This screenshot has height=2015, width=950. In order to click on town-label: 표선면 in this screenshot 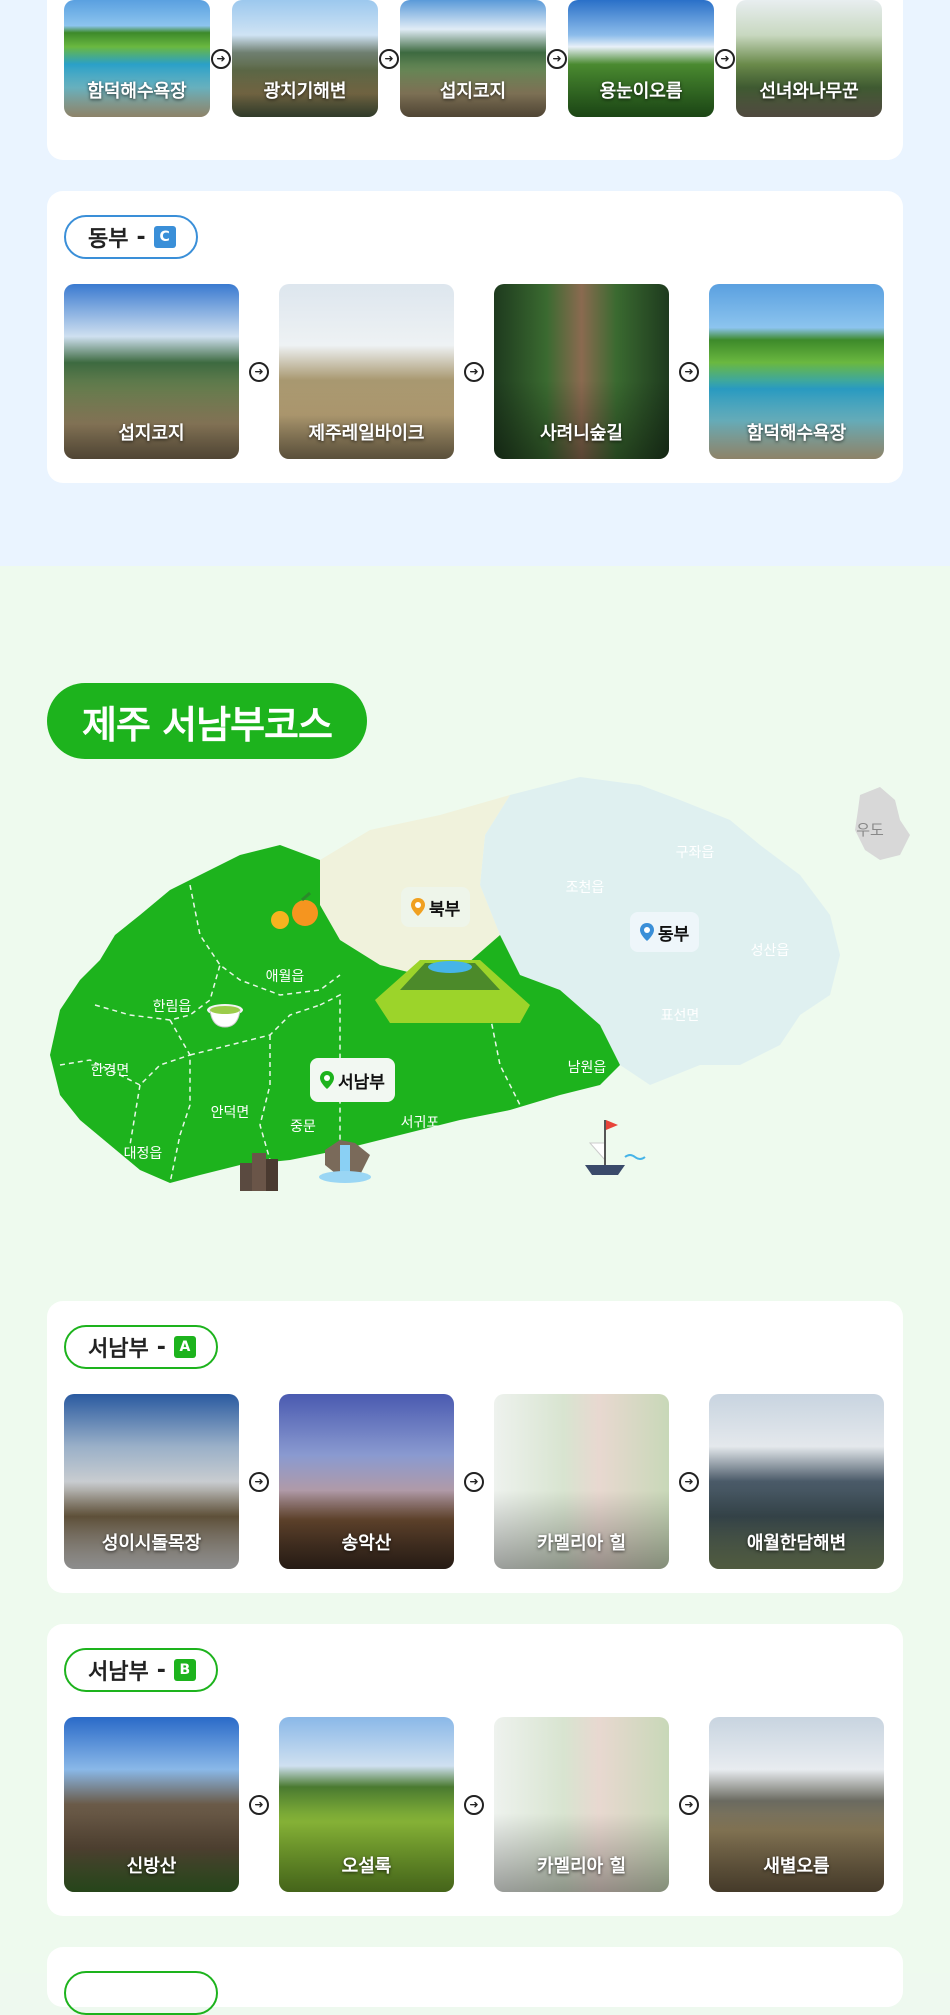, I will do `click(680, 1016)`.